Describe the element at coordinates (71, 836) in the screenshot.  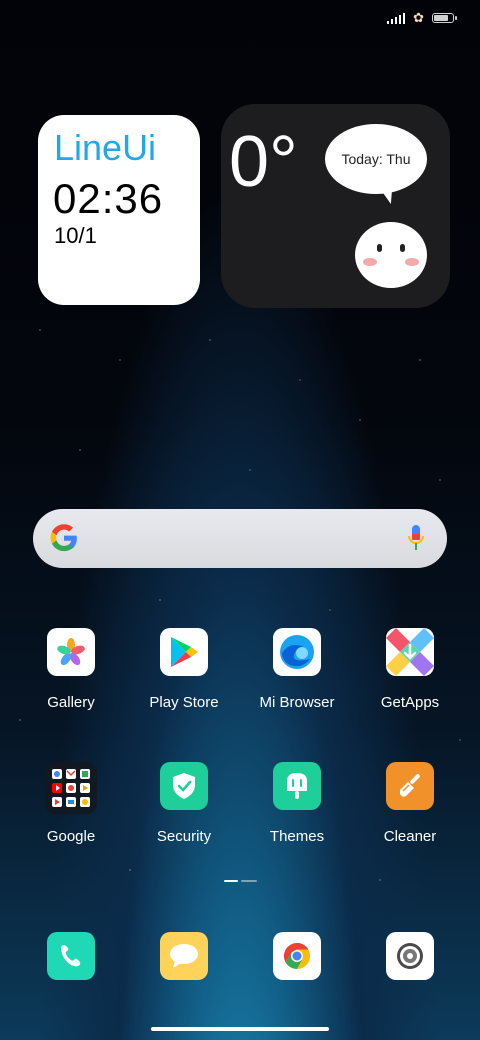
I see `app-label-google: Google` at that location.